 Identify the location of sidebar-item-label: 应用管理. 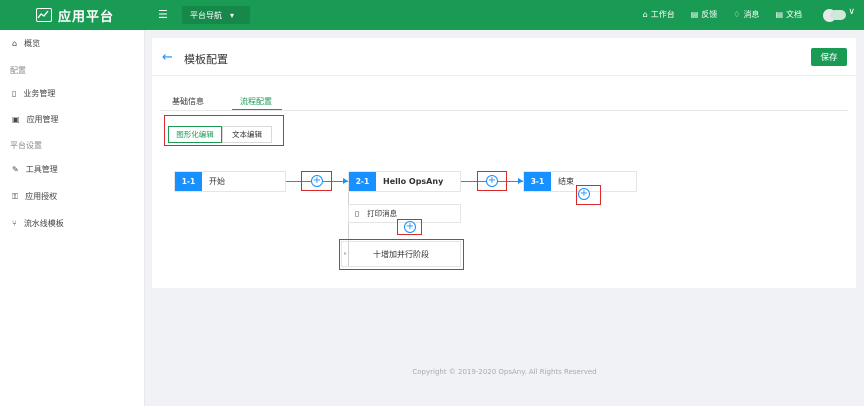
(42, 119).